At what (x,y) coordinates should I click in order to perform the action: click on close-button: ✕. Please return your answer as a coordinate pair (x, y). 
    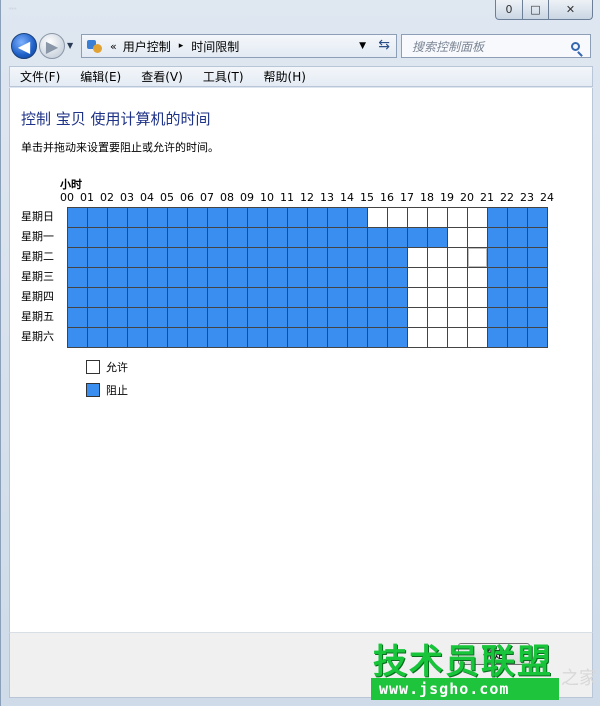
    Looking at the image, I should click on (571, 10).